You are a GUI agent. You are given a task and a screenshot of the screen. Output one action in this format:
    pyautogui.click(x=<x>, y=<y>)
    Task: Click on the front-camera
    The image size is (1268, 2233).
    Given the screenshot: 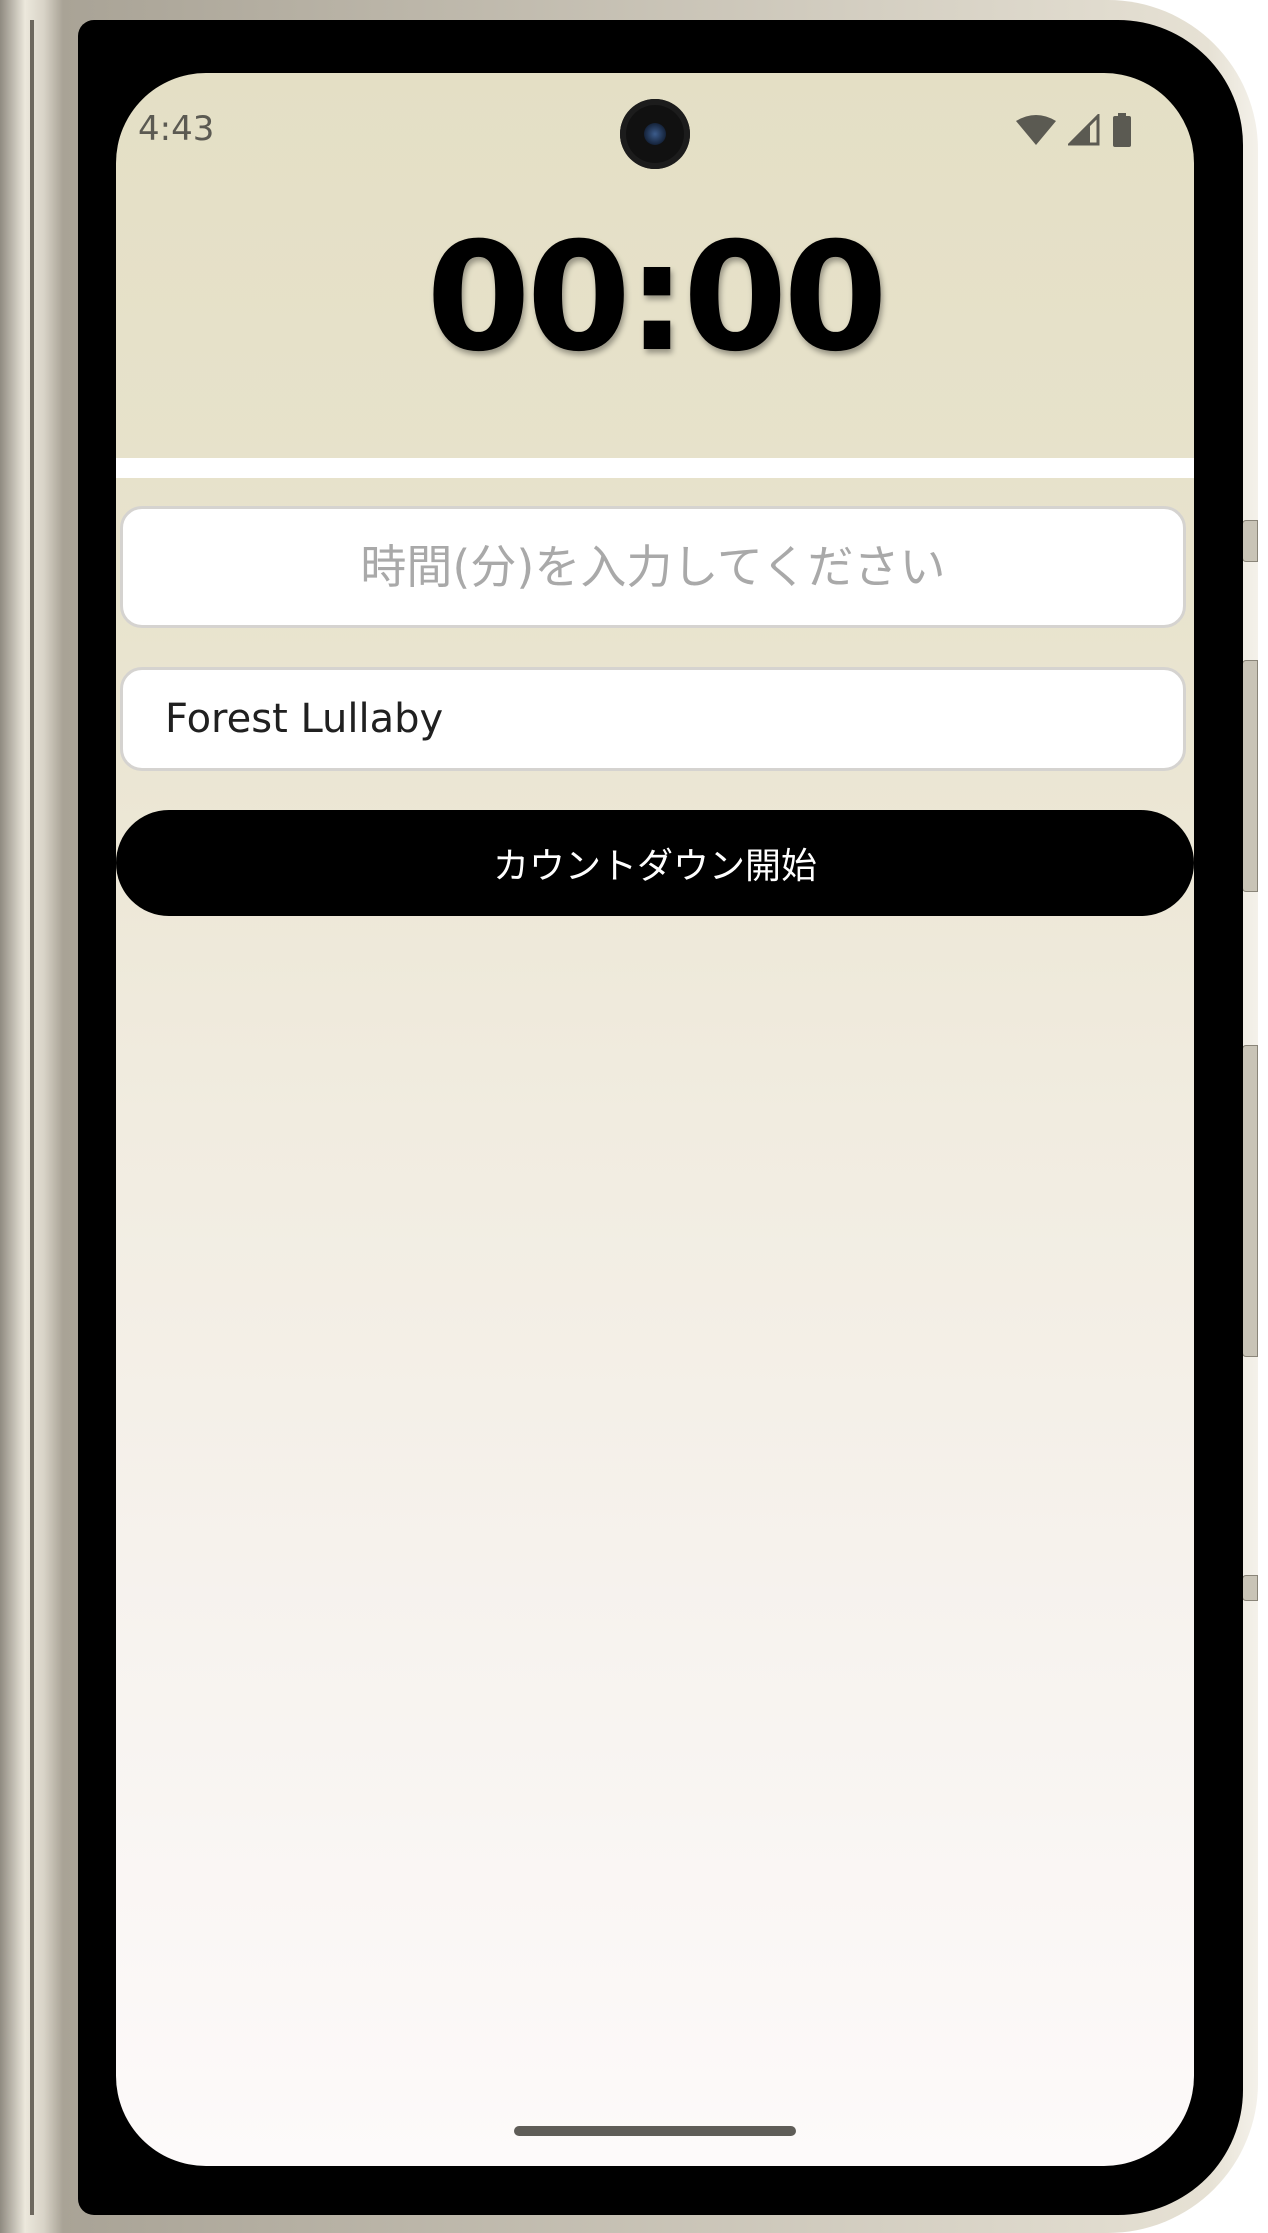 What is the action you would take?
    pyautogui.click(x=655, y=134)
    